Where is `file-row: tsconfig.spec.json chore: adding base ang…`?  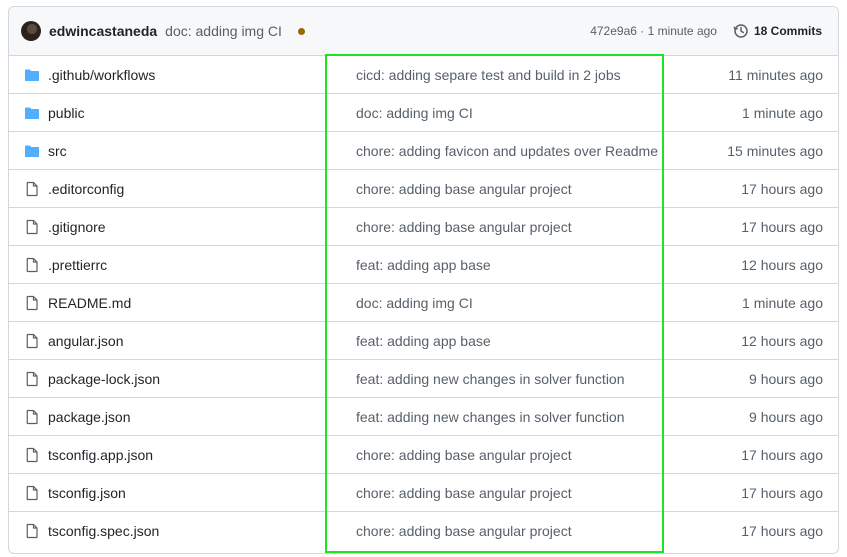
file-row: tsconfig.spec.json chore: adding base ang… is located at coordinates (423, 531).